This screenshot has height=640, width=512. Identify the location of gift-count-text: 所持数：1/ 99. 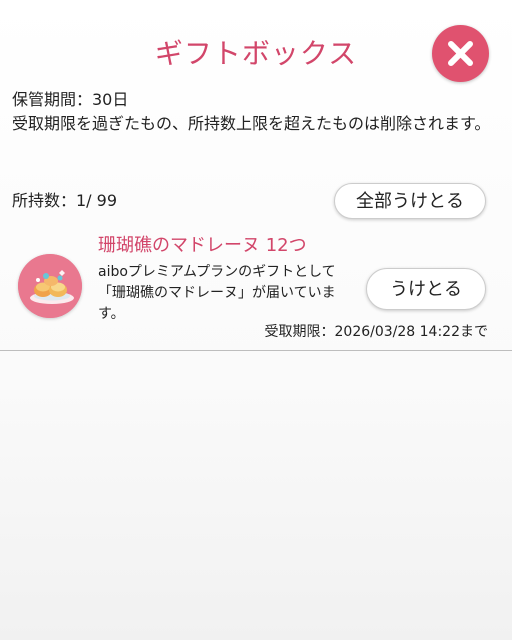
(65, 200).